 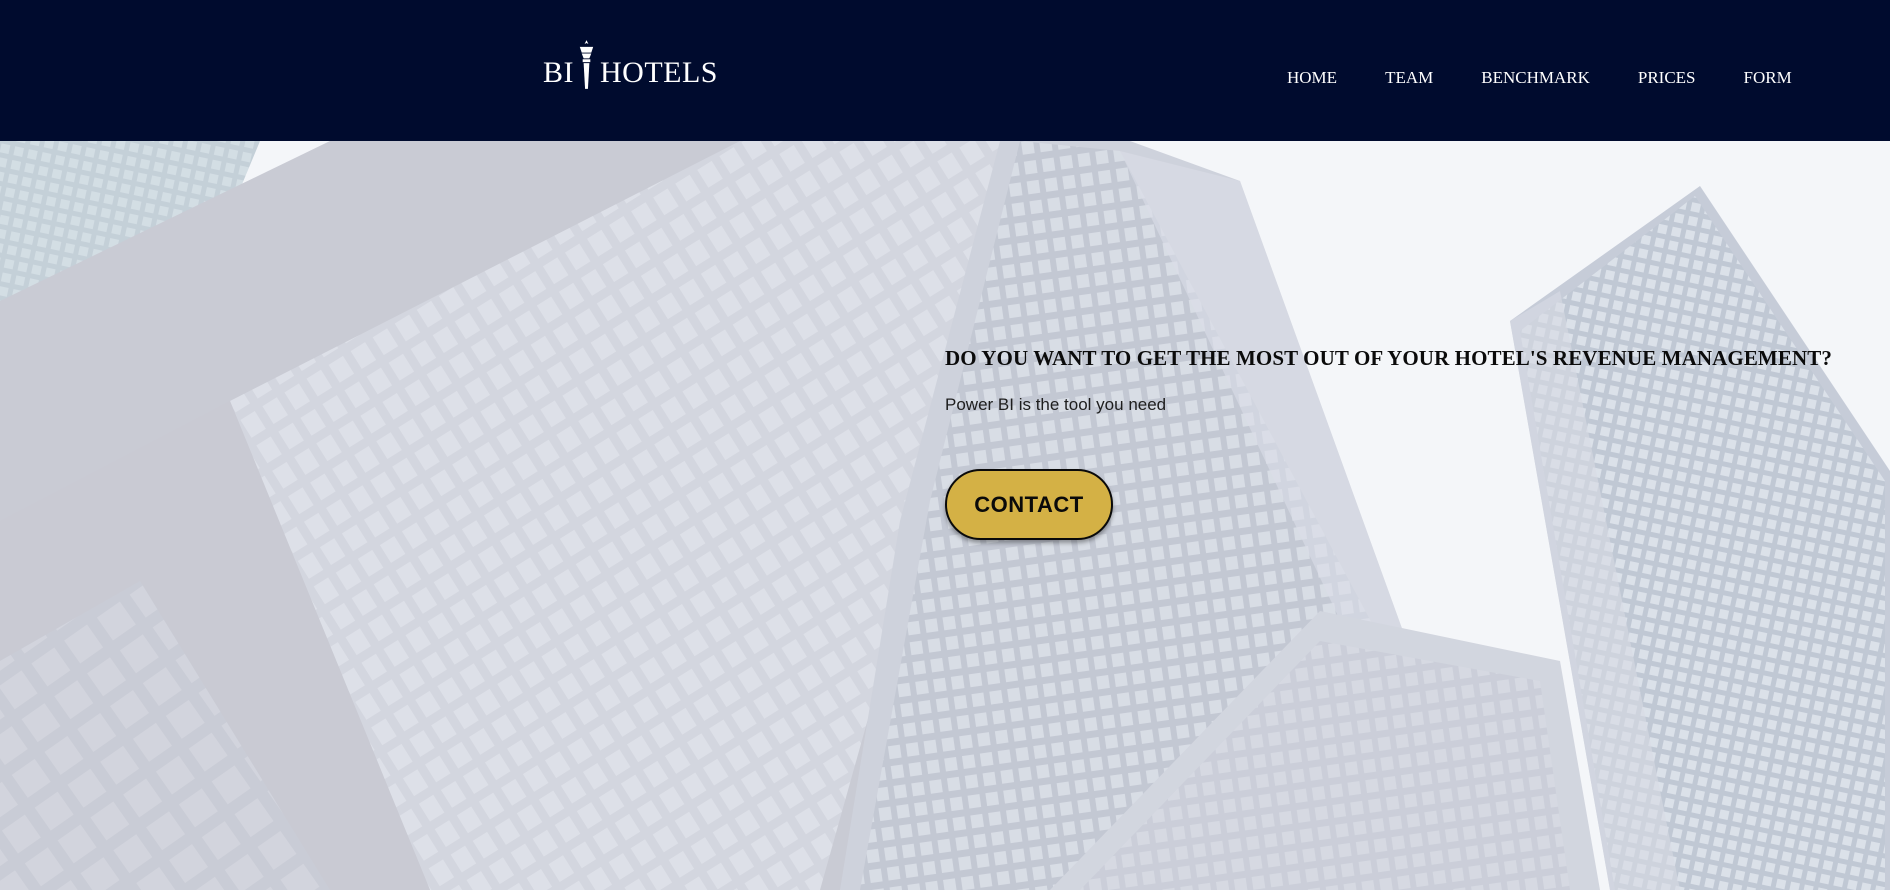 What do you see at coordinates (659, 72) in the screenshot?
I see `logo-text-hotels: HOTELS` at bounding box center [659, 72].